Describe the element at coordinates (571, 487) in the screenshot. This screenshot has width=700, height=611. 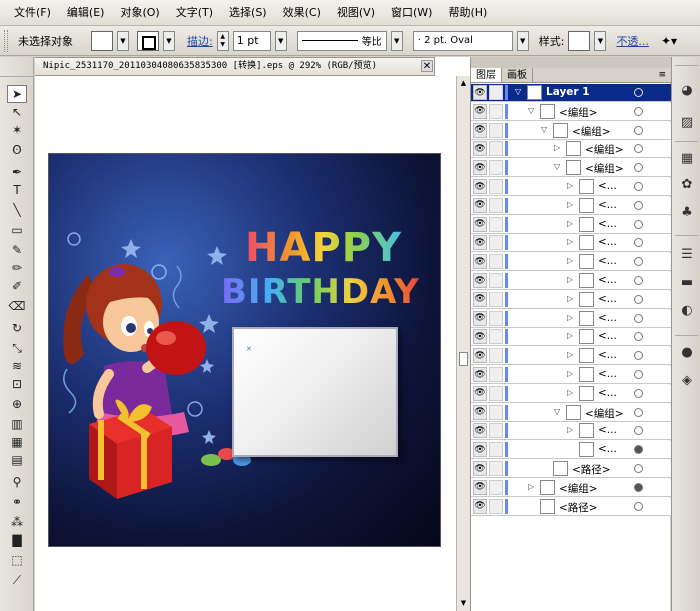
I see `layer-row: 👁 ▷ <编组>` at that location.